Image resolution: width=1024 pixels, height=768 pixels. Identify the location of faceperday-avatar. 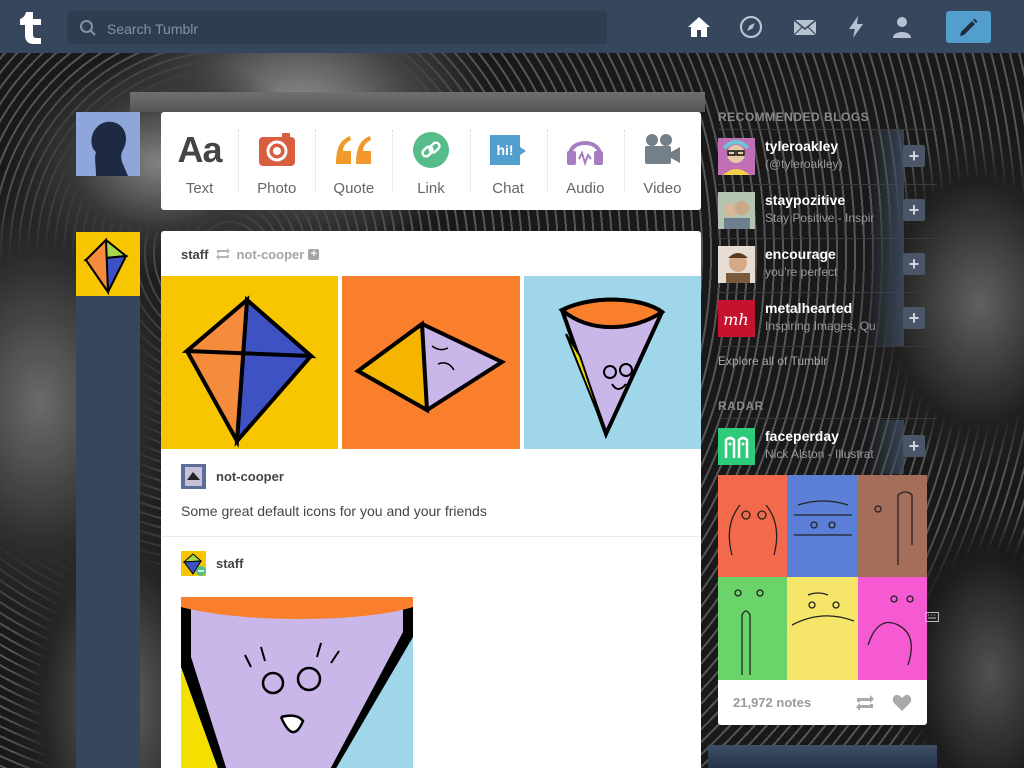
(736, 446).